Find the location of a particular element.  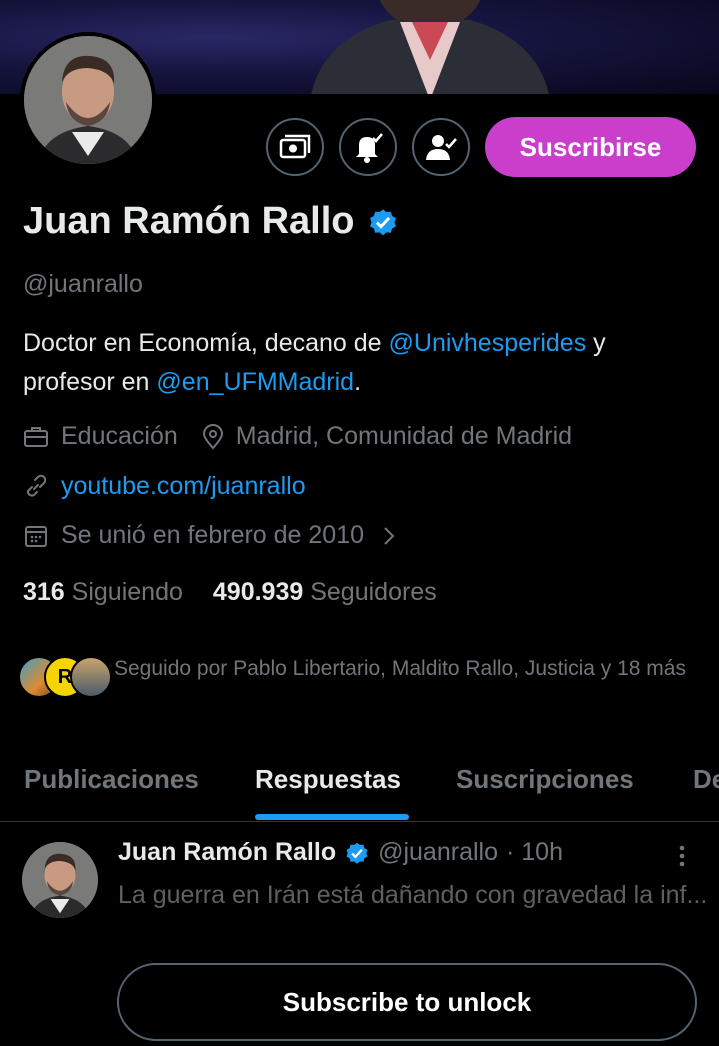

more-options-icon is located at coordinates (682, 856).